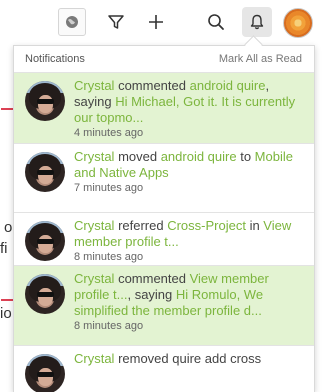 Image resolution: width=327 pixels, height=392 pixels. What do you see at coordinates (109, 188) in the screenshot?
I see `notification-timestamp: 7 minutes ago` at bounding box center [109, 188].